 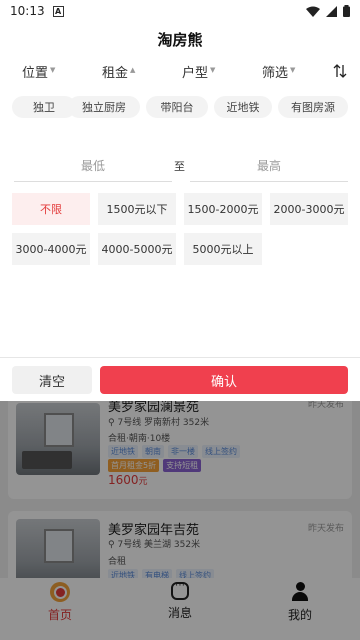 What do you see at coordinates (51, 209) in the screenshot?
I see `price-option-unlimited: 不限` at bounding box center [51, 209].